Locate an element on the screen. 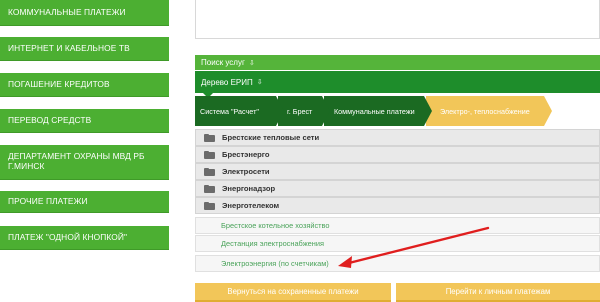 Image resolution: width=600 pixels, height=302 pixels. breadcrumb-item-system-raschet: Система "Расчет" is located at coordinates (239, 111).